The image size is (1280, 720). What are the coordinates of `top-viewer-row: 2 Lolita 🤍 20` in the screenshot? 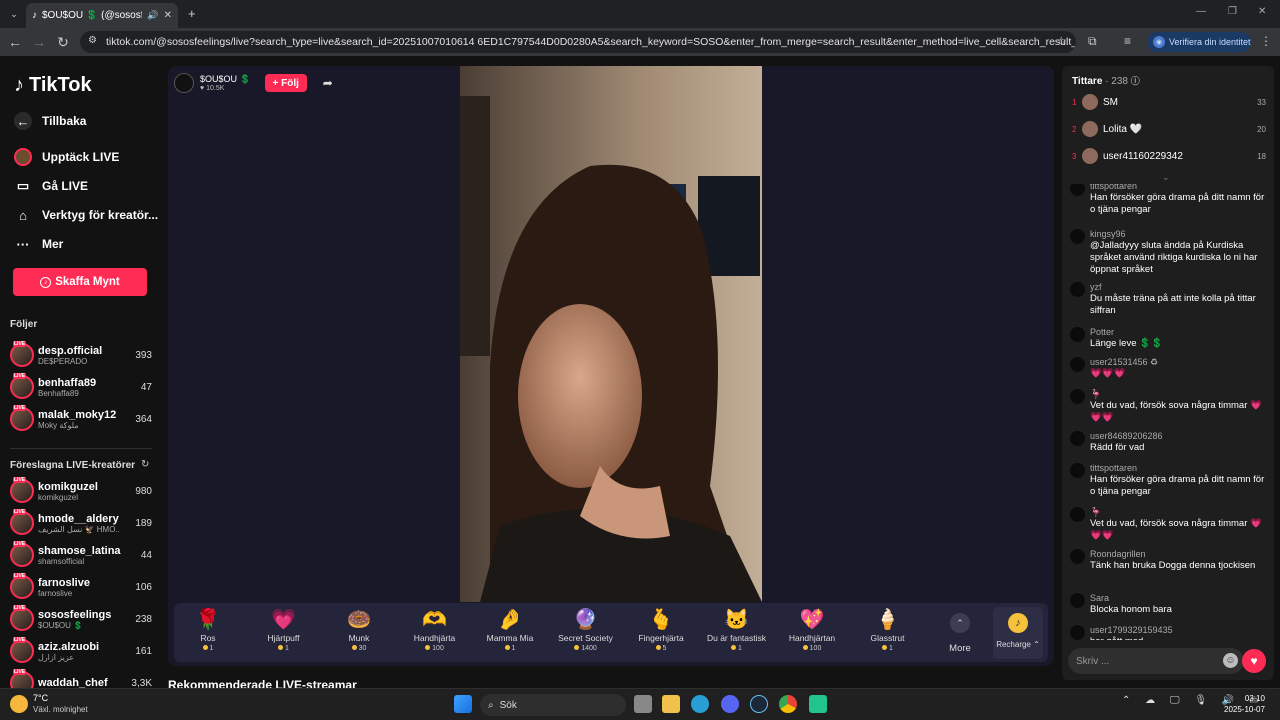 It's located at (1169, 129).